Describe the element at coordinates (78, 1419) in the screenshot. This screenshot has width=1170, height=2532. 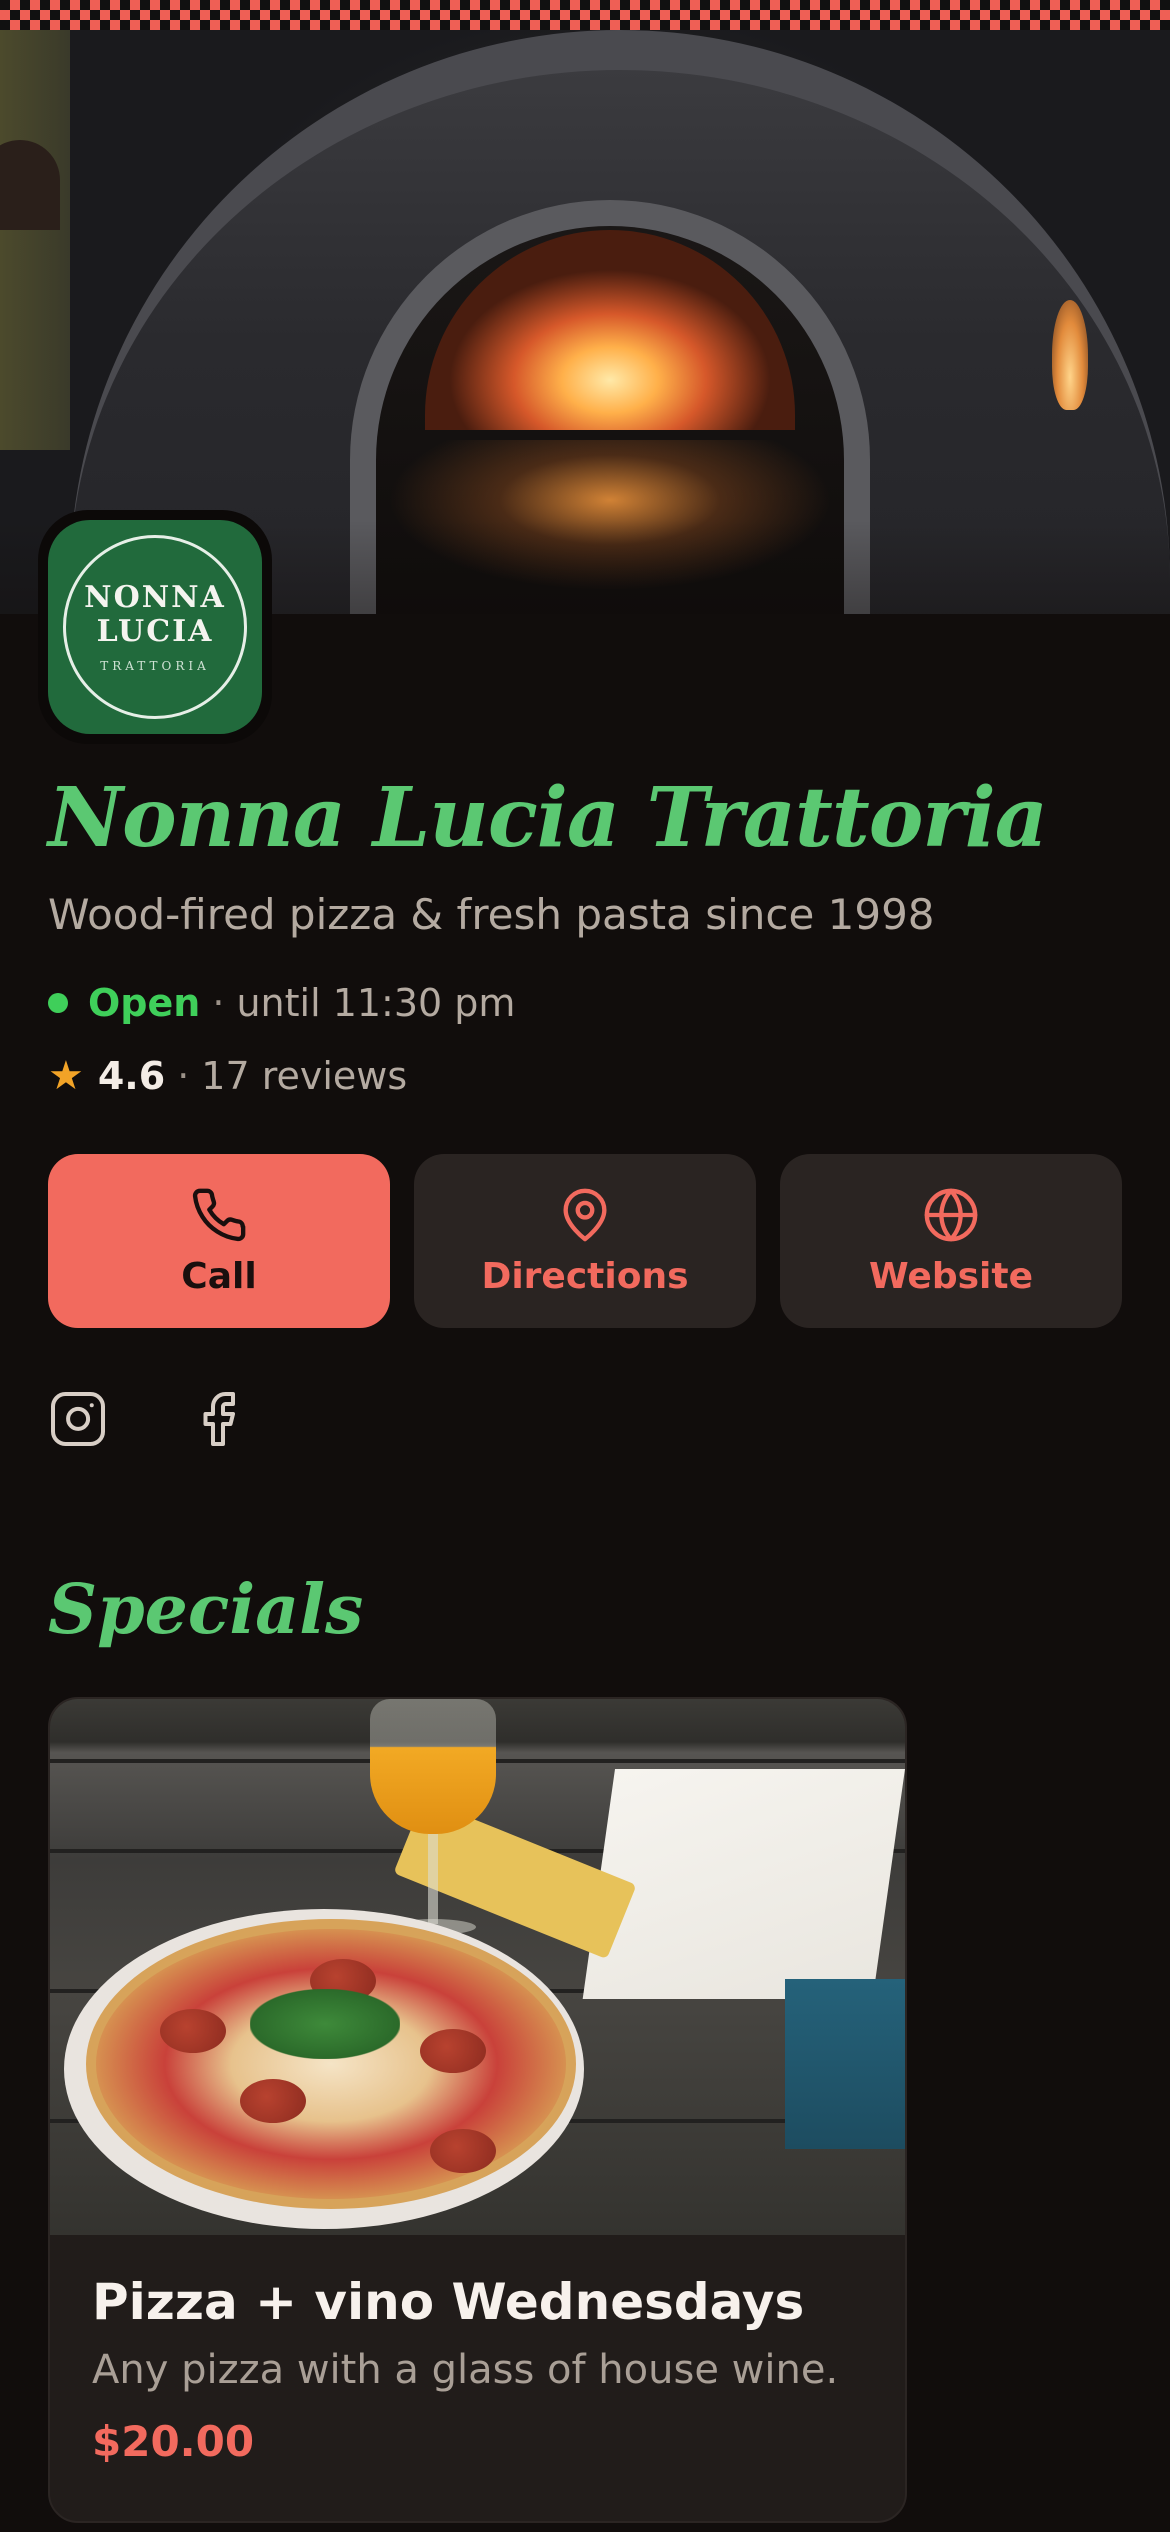
I see `instagram-icon` at that location.